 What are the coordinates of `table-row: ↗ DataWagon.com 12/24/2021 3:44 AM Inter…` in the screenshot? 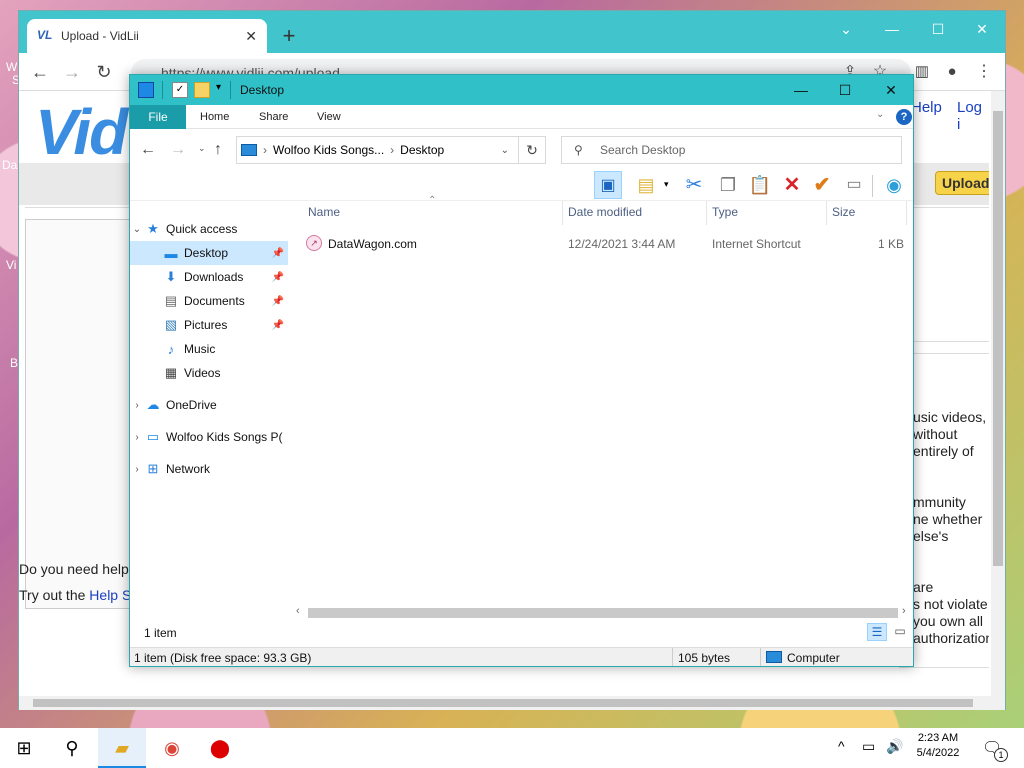 It's located at (602, 244).